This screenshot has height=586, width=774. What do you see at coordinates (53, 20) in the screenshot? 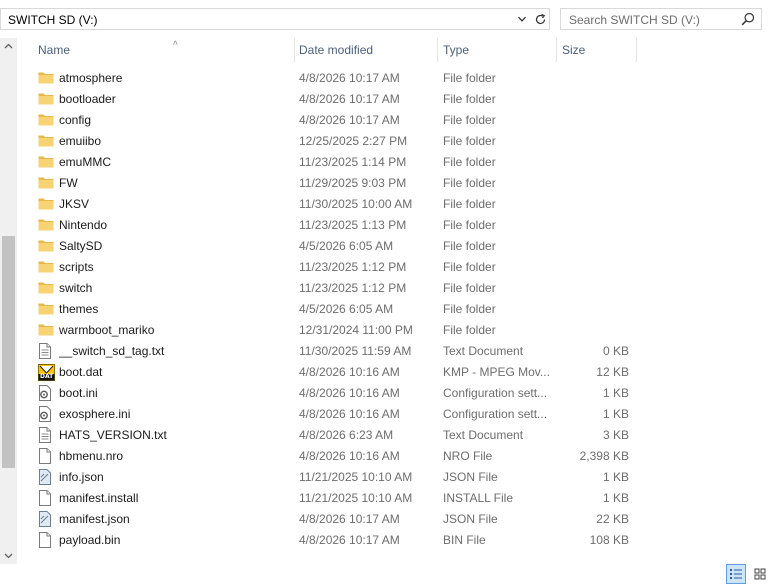
I see `address-path: SWITCH SD (V:)` at bounding box center [53, 20].